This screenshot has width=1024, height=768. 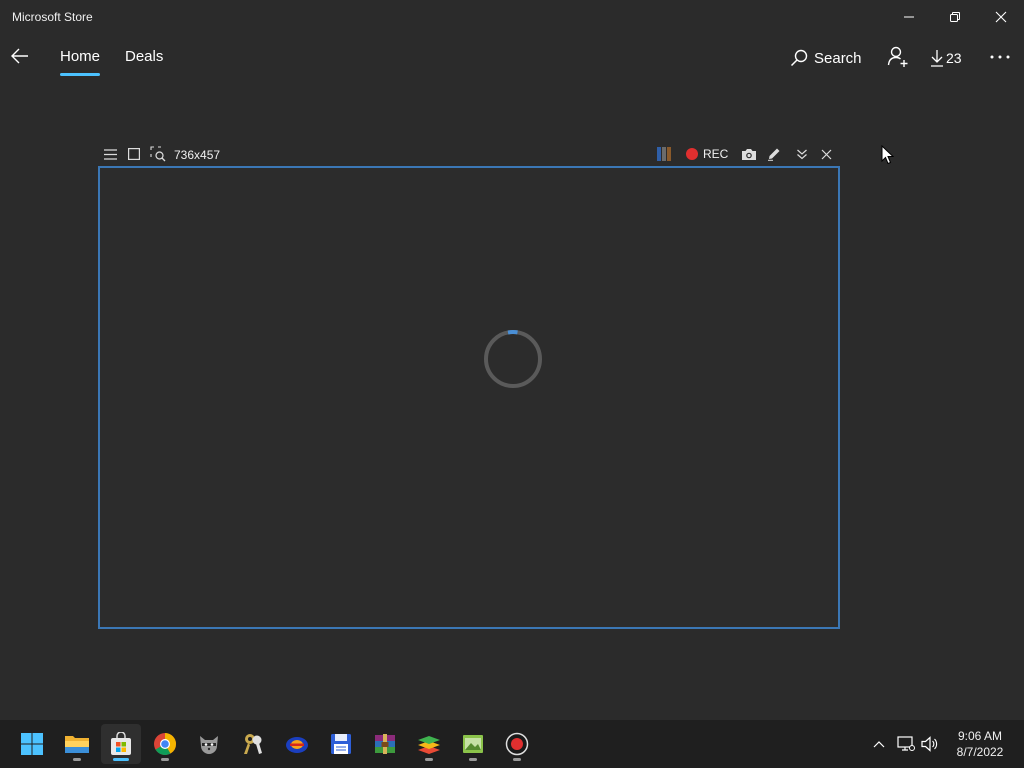 I want to click on search-button: Search, so click(x=826, y=58).